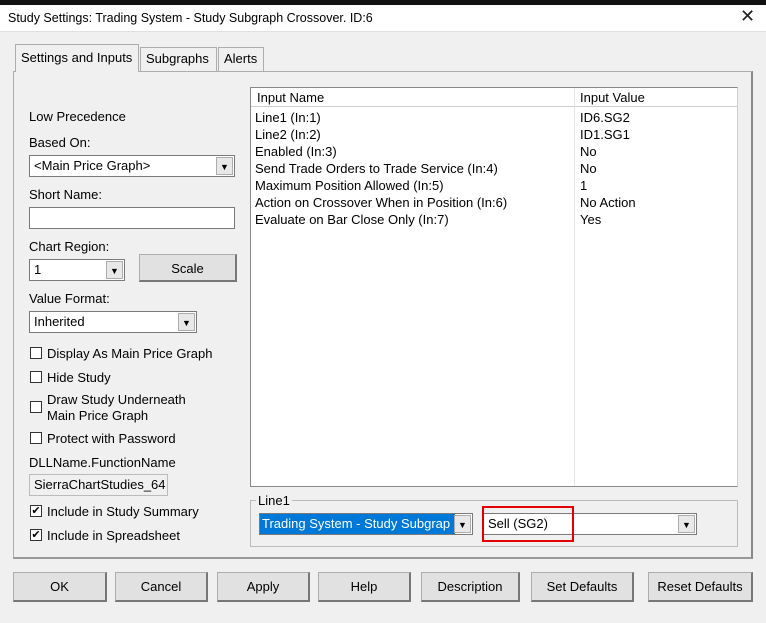 The height and width of the screenshot is (623, 766). Describe the element at coordinates (36, 377) in the screenshot. I see `hide-study-checkbox` at that location.